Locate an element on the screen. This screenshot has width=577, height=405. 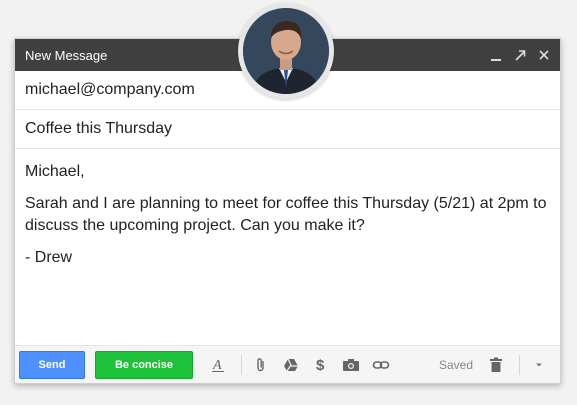
body-greeting: Michael, is located at coordinates (55, 171).